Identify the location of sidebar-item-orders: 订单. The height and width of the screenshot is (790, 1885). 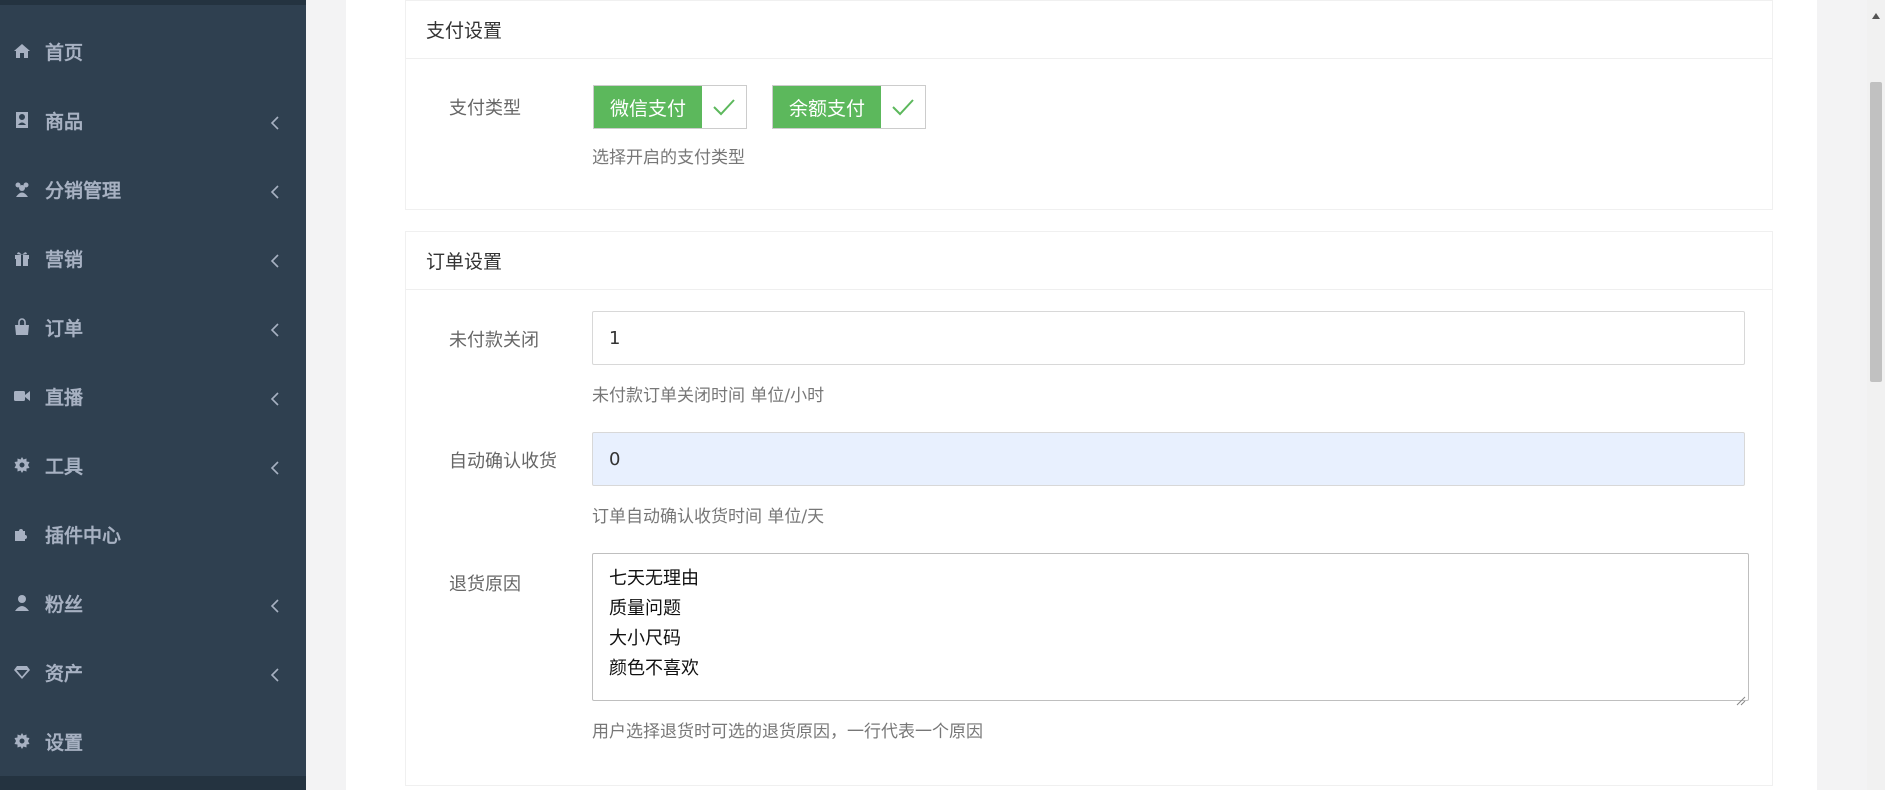
(153, 327).